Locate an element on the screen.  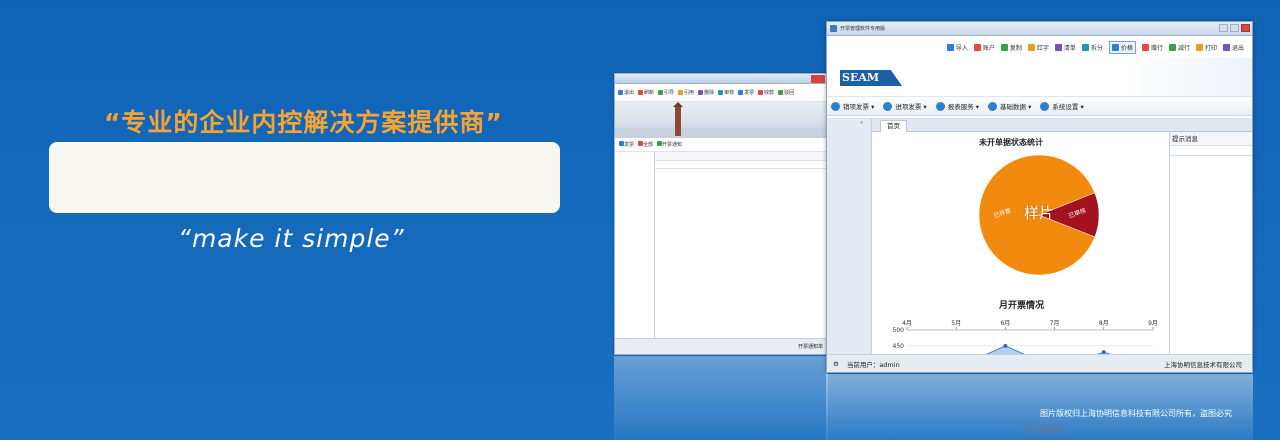
front-toolbar-button-6: 价格 is located at coordinates (1122, 47).